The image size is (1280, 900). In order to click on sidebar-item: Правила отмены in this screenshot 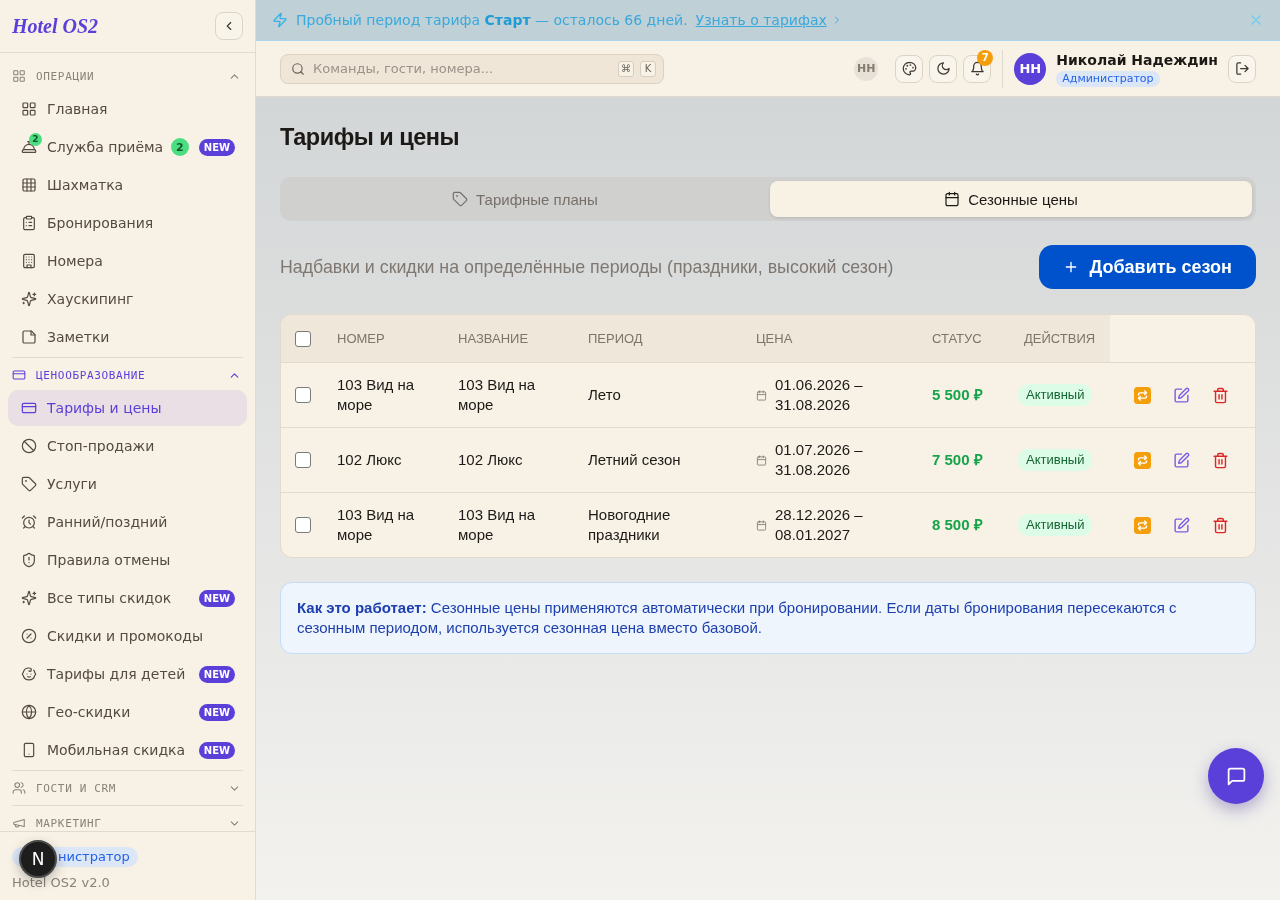, I will do `click(127, 560)`.